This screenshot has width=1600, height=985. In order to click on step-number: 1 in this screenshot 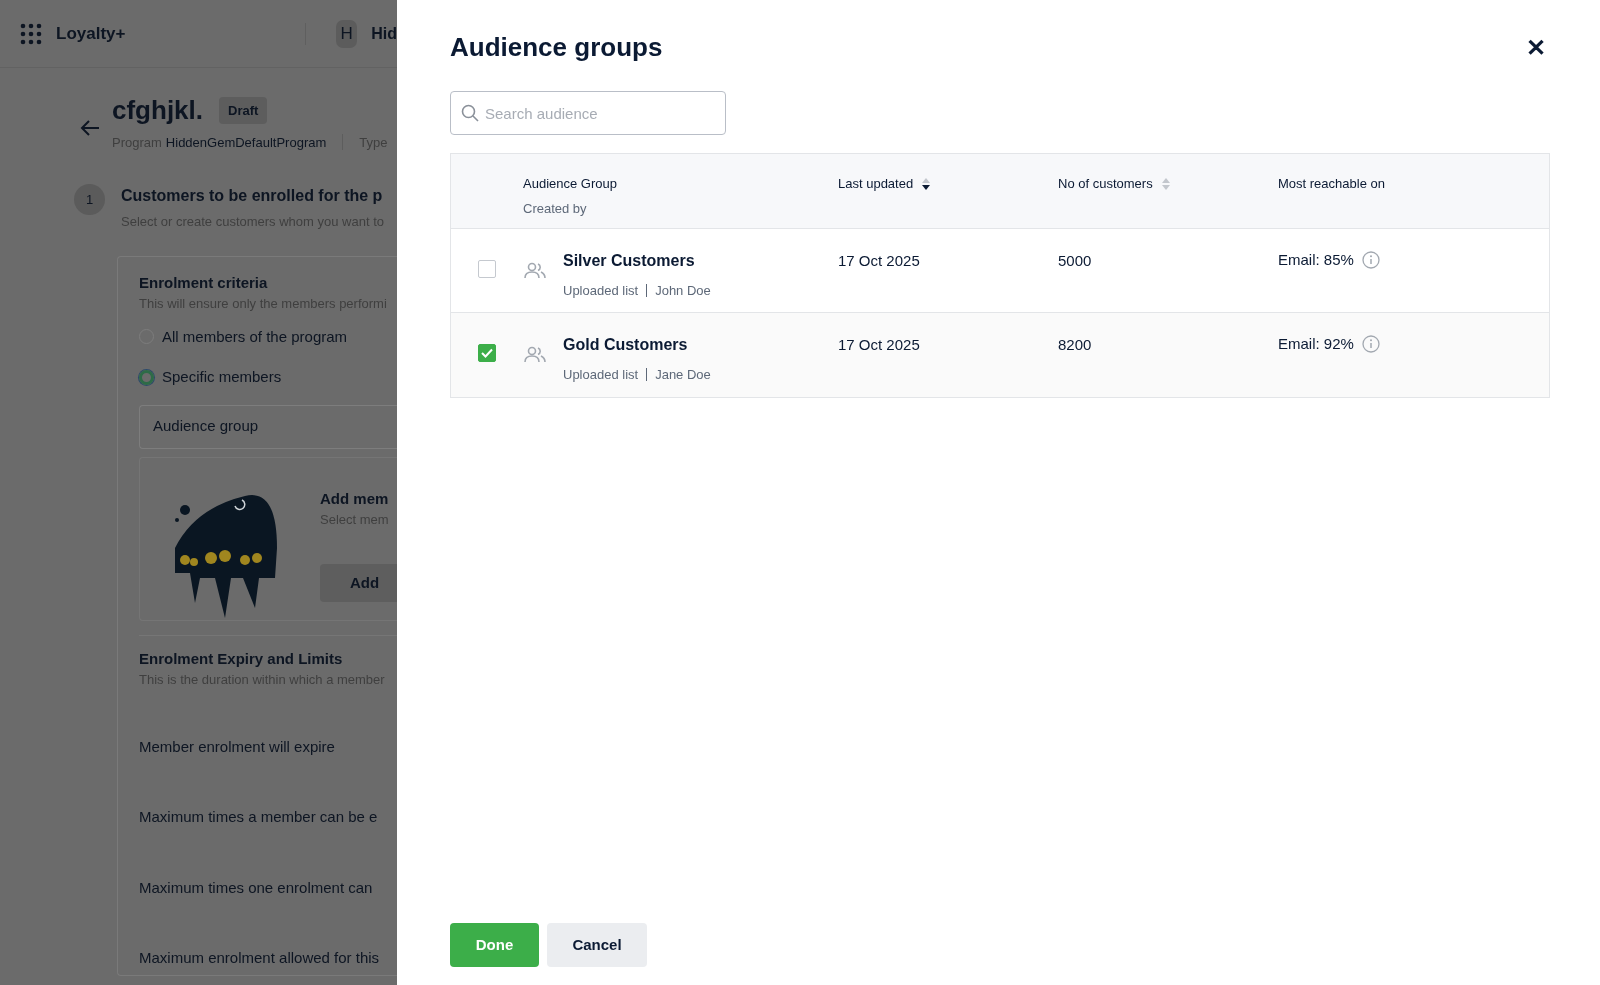, I will do `click(89, 200)`.